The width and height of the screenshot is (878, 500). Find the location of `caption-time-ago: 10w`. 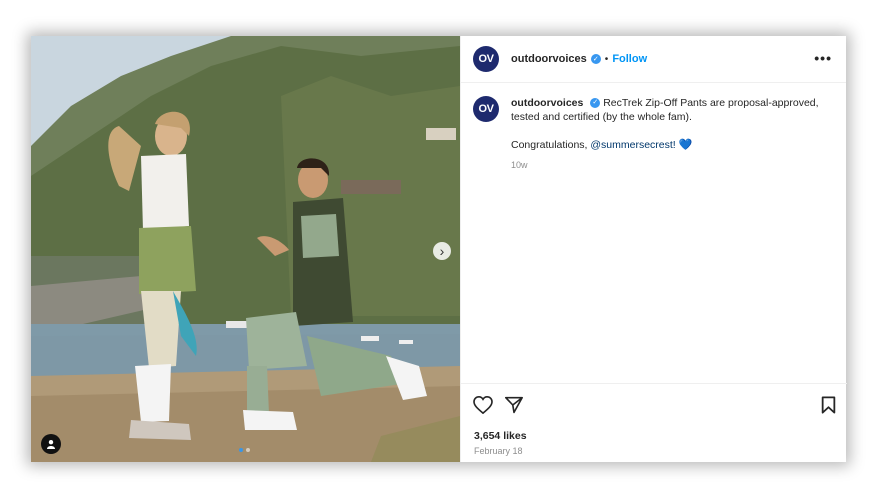

caption-time-ago: 10w is located at coordinates (519, 165).